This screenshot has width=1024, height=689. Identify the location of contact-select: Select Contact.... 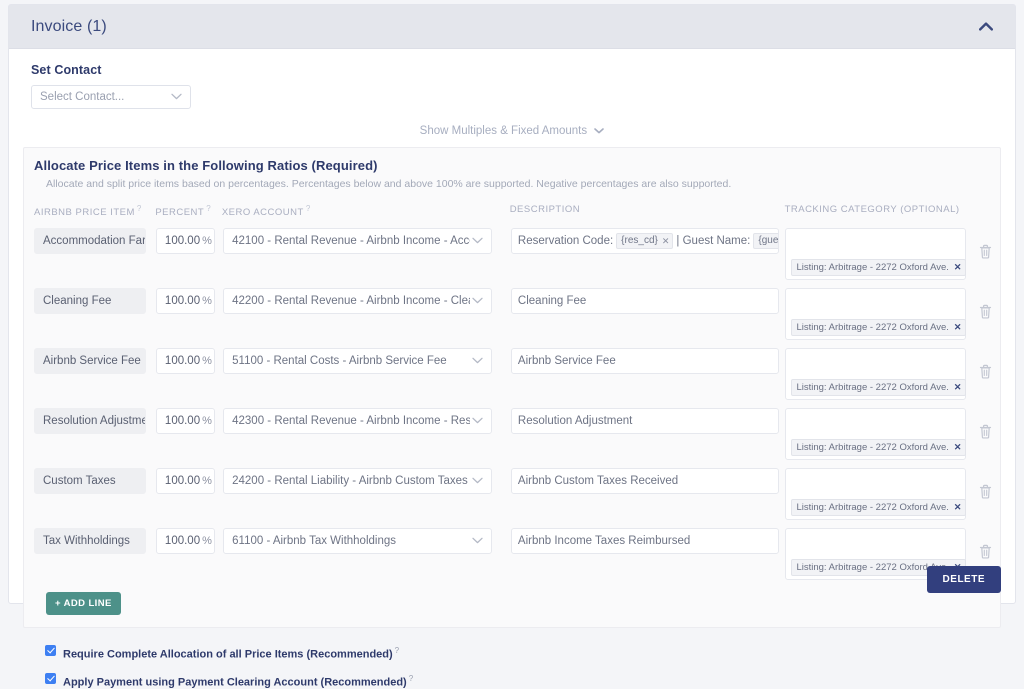
(111, 97).